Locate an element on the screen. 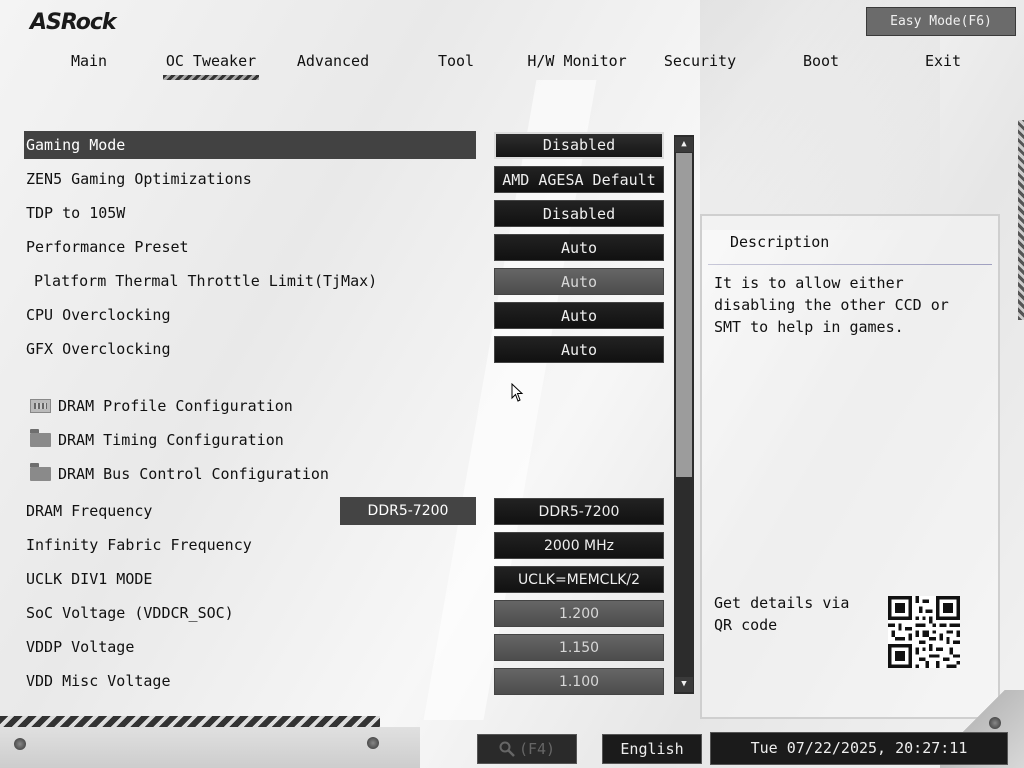 The image size is (1024, 768). easy-mode-button: Easy Mode(F6) is located at coordinates (941, 21).